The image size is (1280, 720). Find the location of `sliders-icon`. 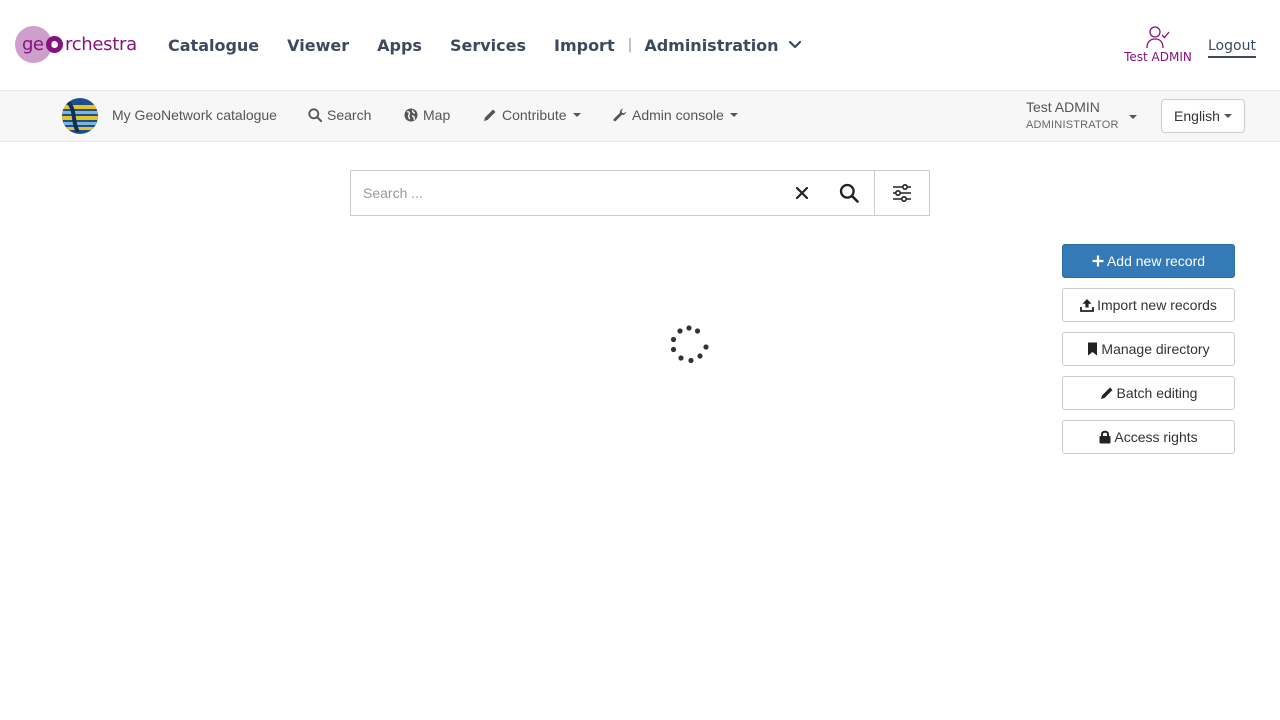

sliders-icon is located at coordinates (902, 193).